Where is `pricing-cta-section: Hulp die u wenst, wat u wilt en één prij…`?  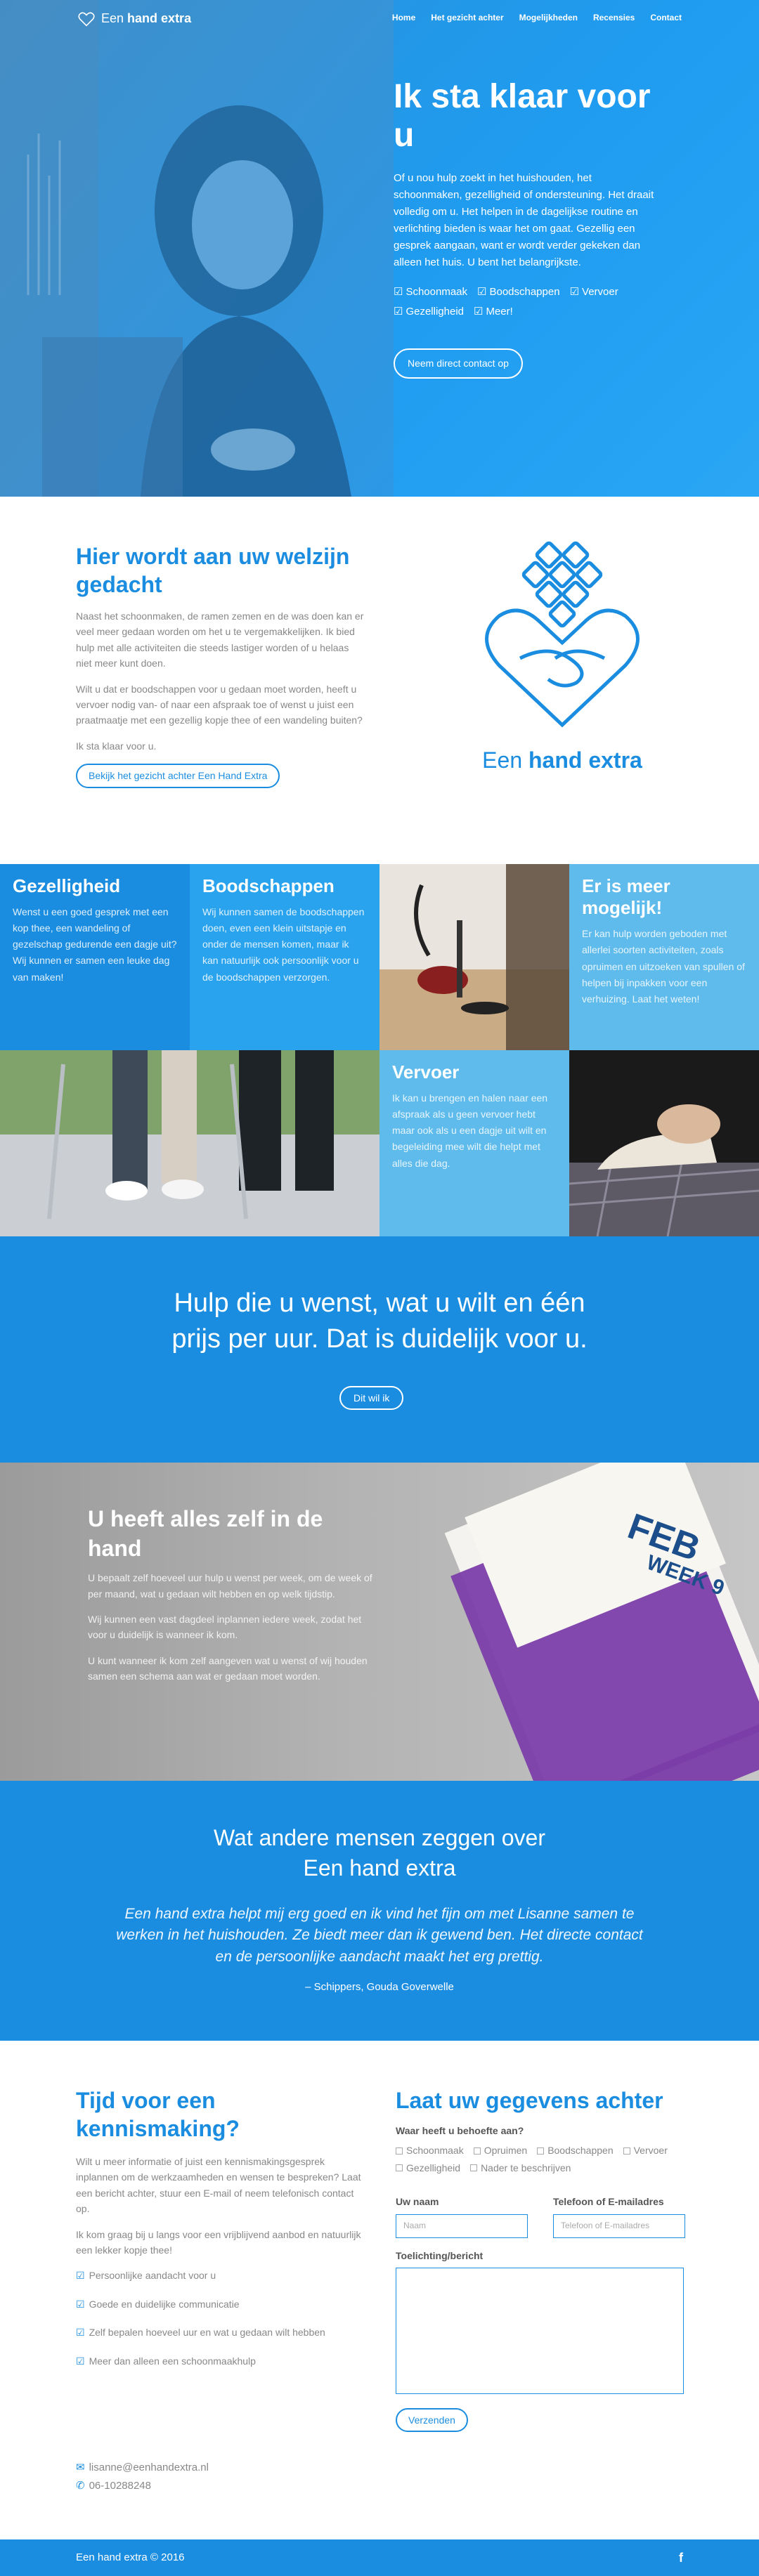 pricing-cta-section: Hulp die u wenst, wat u wilt en één prij… is located at coordinates (379, 1349).